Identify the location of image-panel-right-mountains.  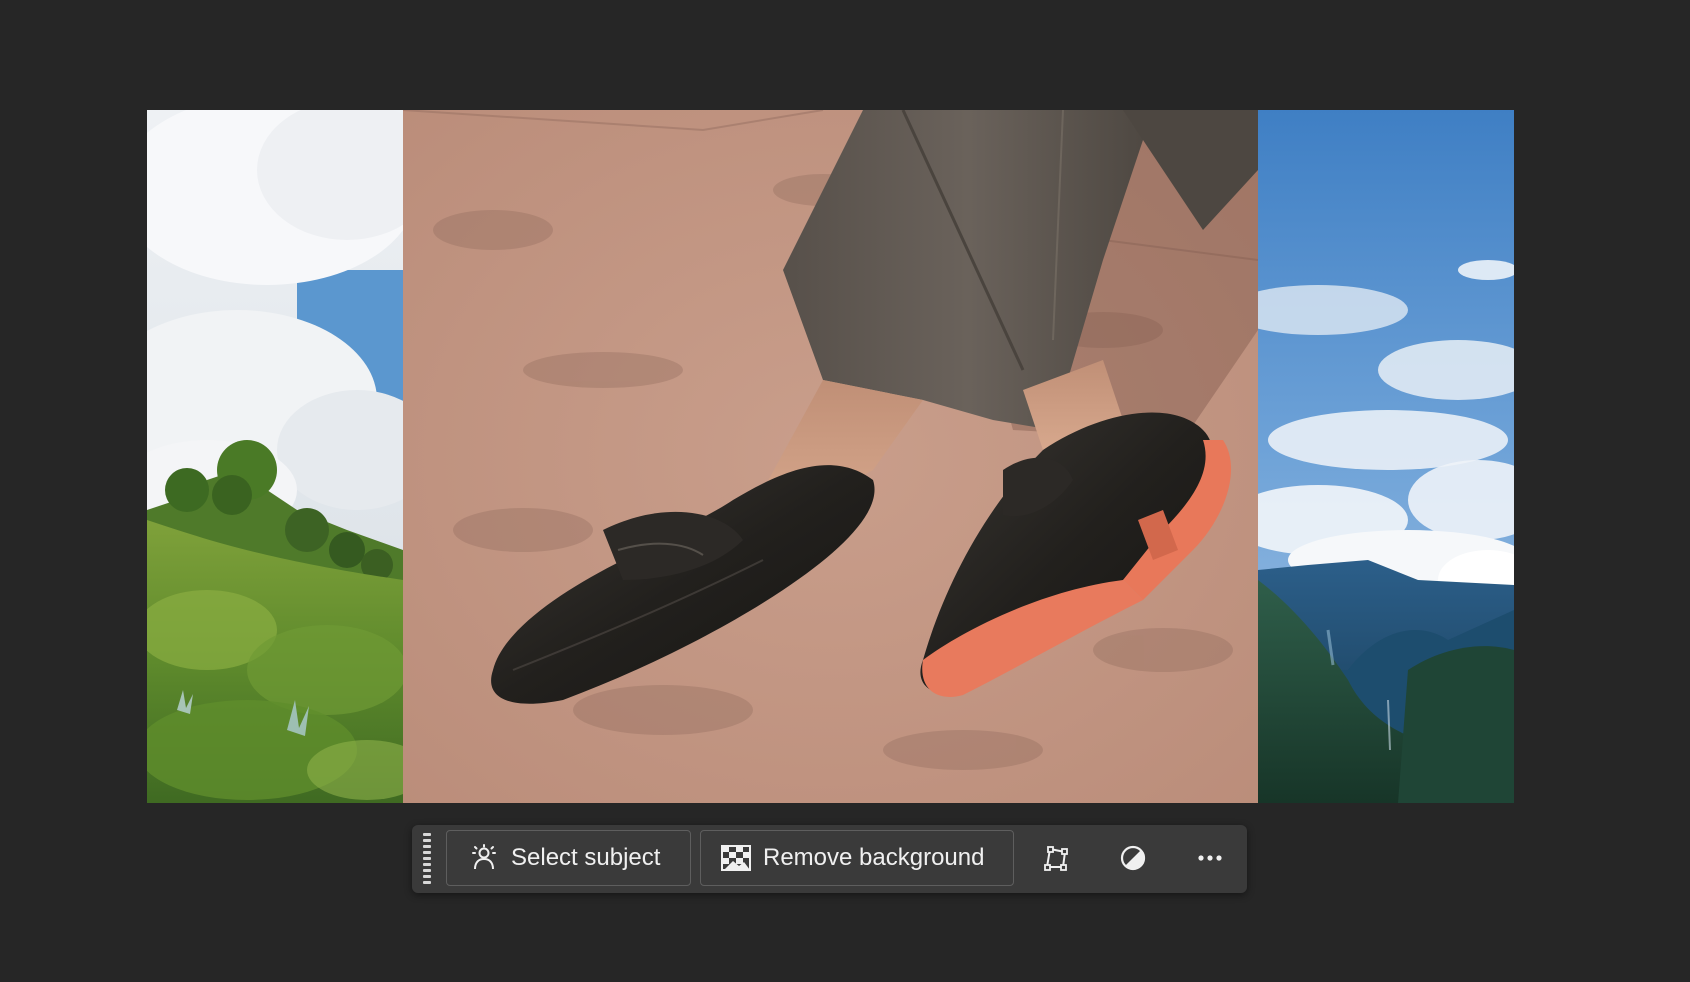
(1386, 456).